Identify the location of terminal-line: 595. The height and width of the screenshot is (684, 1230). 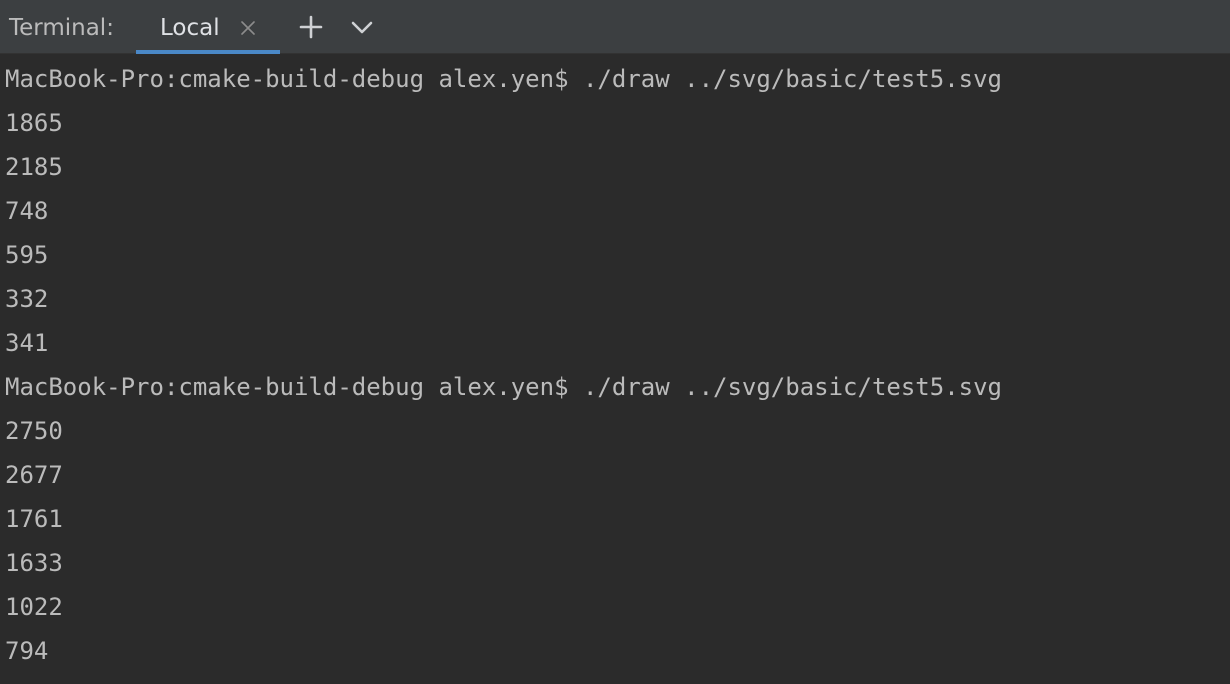
(27, 255).